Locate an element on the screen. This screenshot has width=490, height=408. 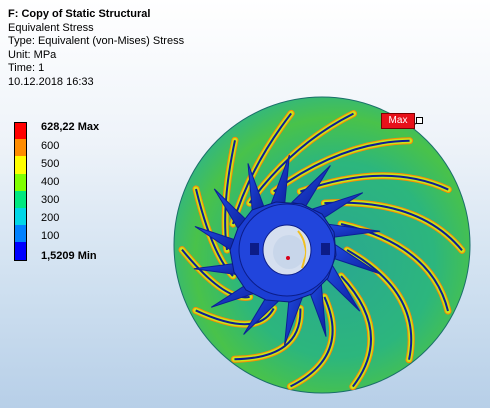
bore-inner is located at coordinates (289, 252).